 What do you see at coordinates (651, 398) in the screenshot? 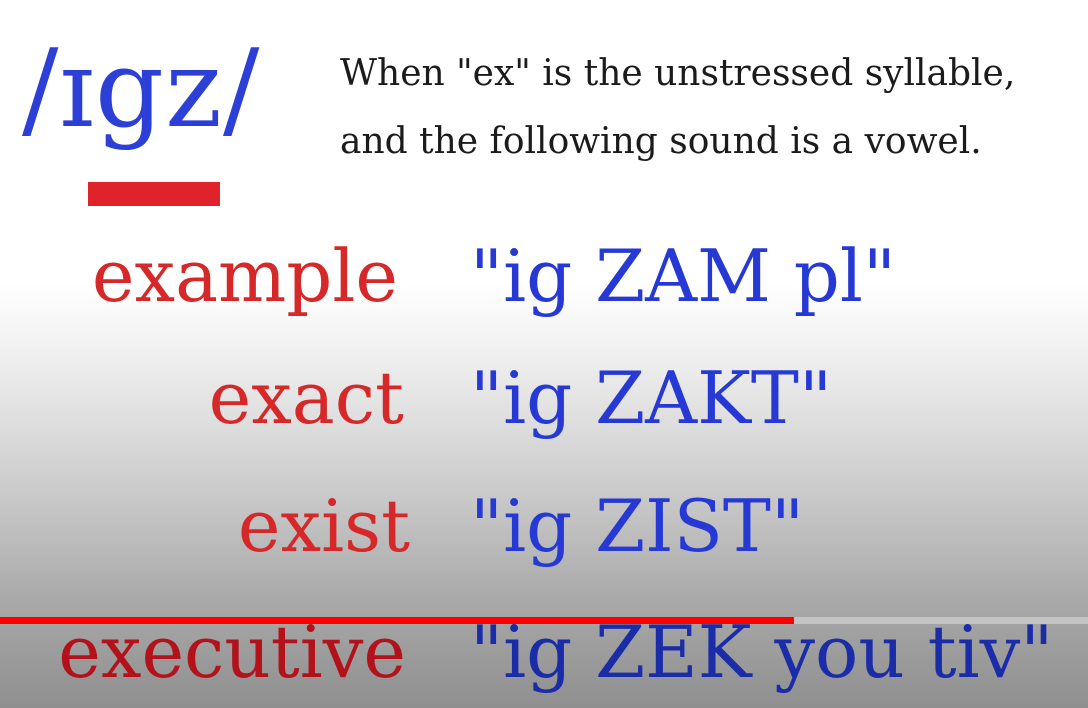
I see `example-pronunciation: "ig ZAKT"` at bounding box center [651, 398].